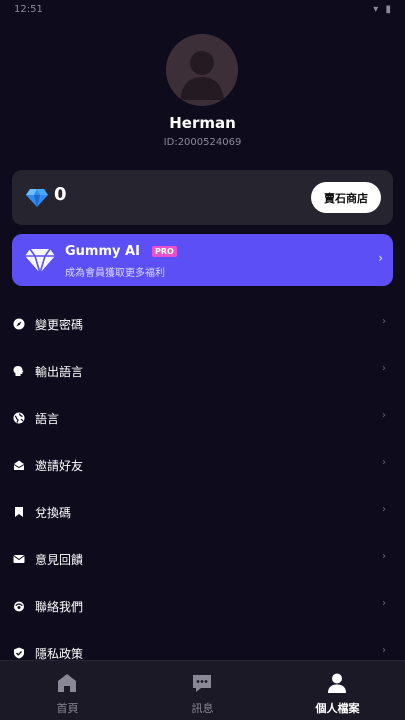  What do you see at coordinates (19, 653) in the screenshot?
I see `shield-check-icon` at bounding box center [19, 653].